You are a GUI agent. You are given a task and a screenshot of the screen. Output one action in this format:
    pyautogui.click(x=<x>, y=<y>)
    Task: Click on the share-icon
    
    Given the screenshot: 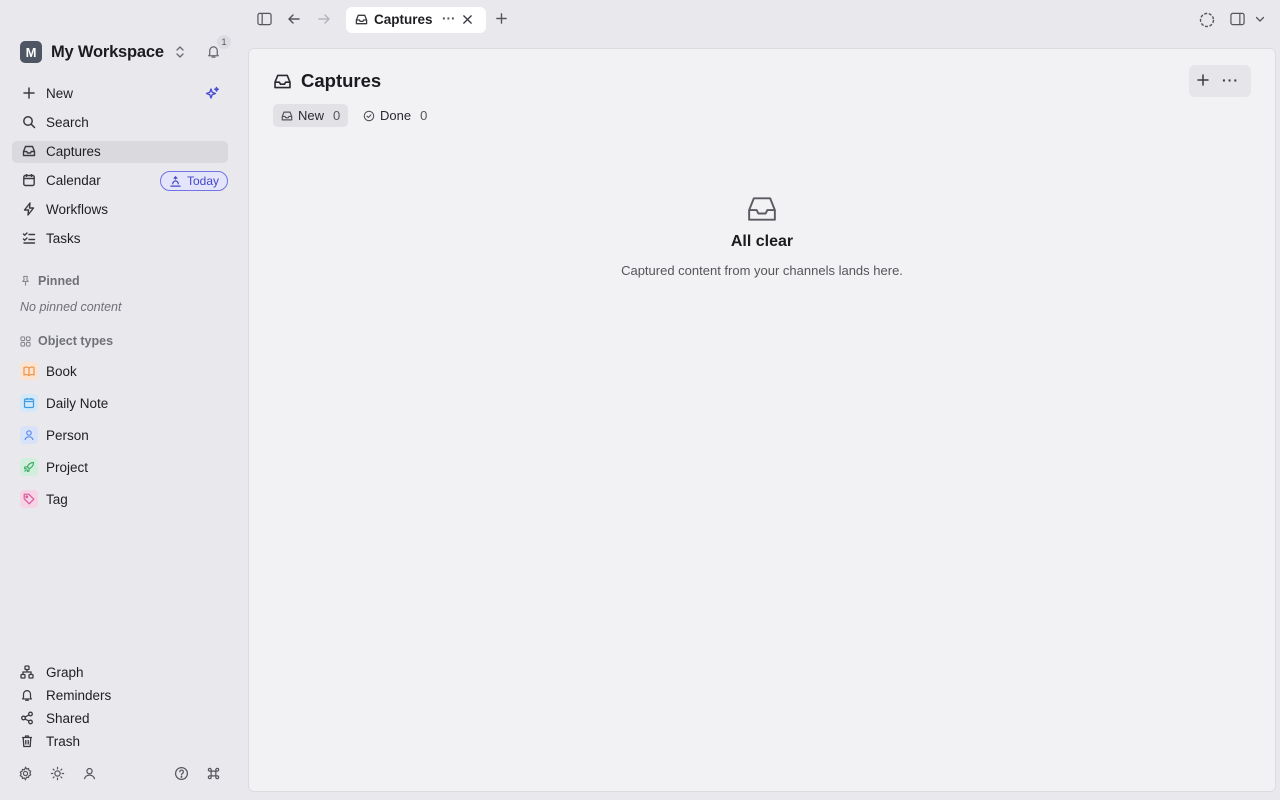 What is the action you would take?
    pyautogui.click(x=27, y=718)
    